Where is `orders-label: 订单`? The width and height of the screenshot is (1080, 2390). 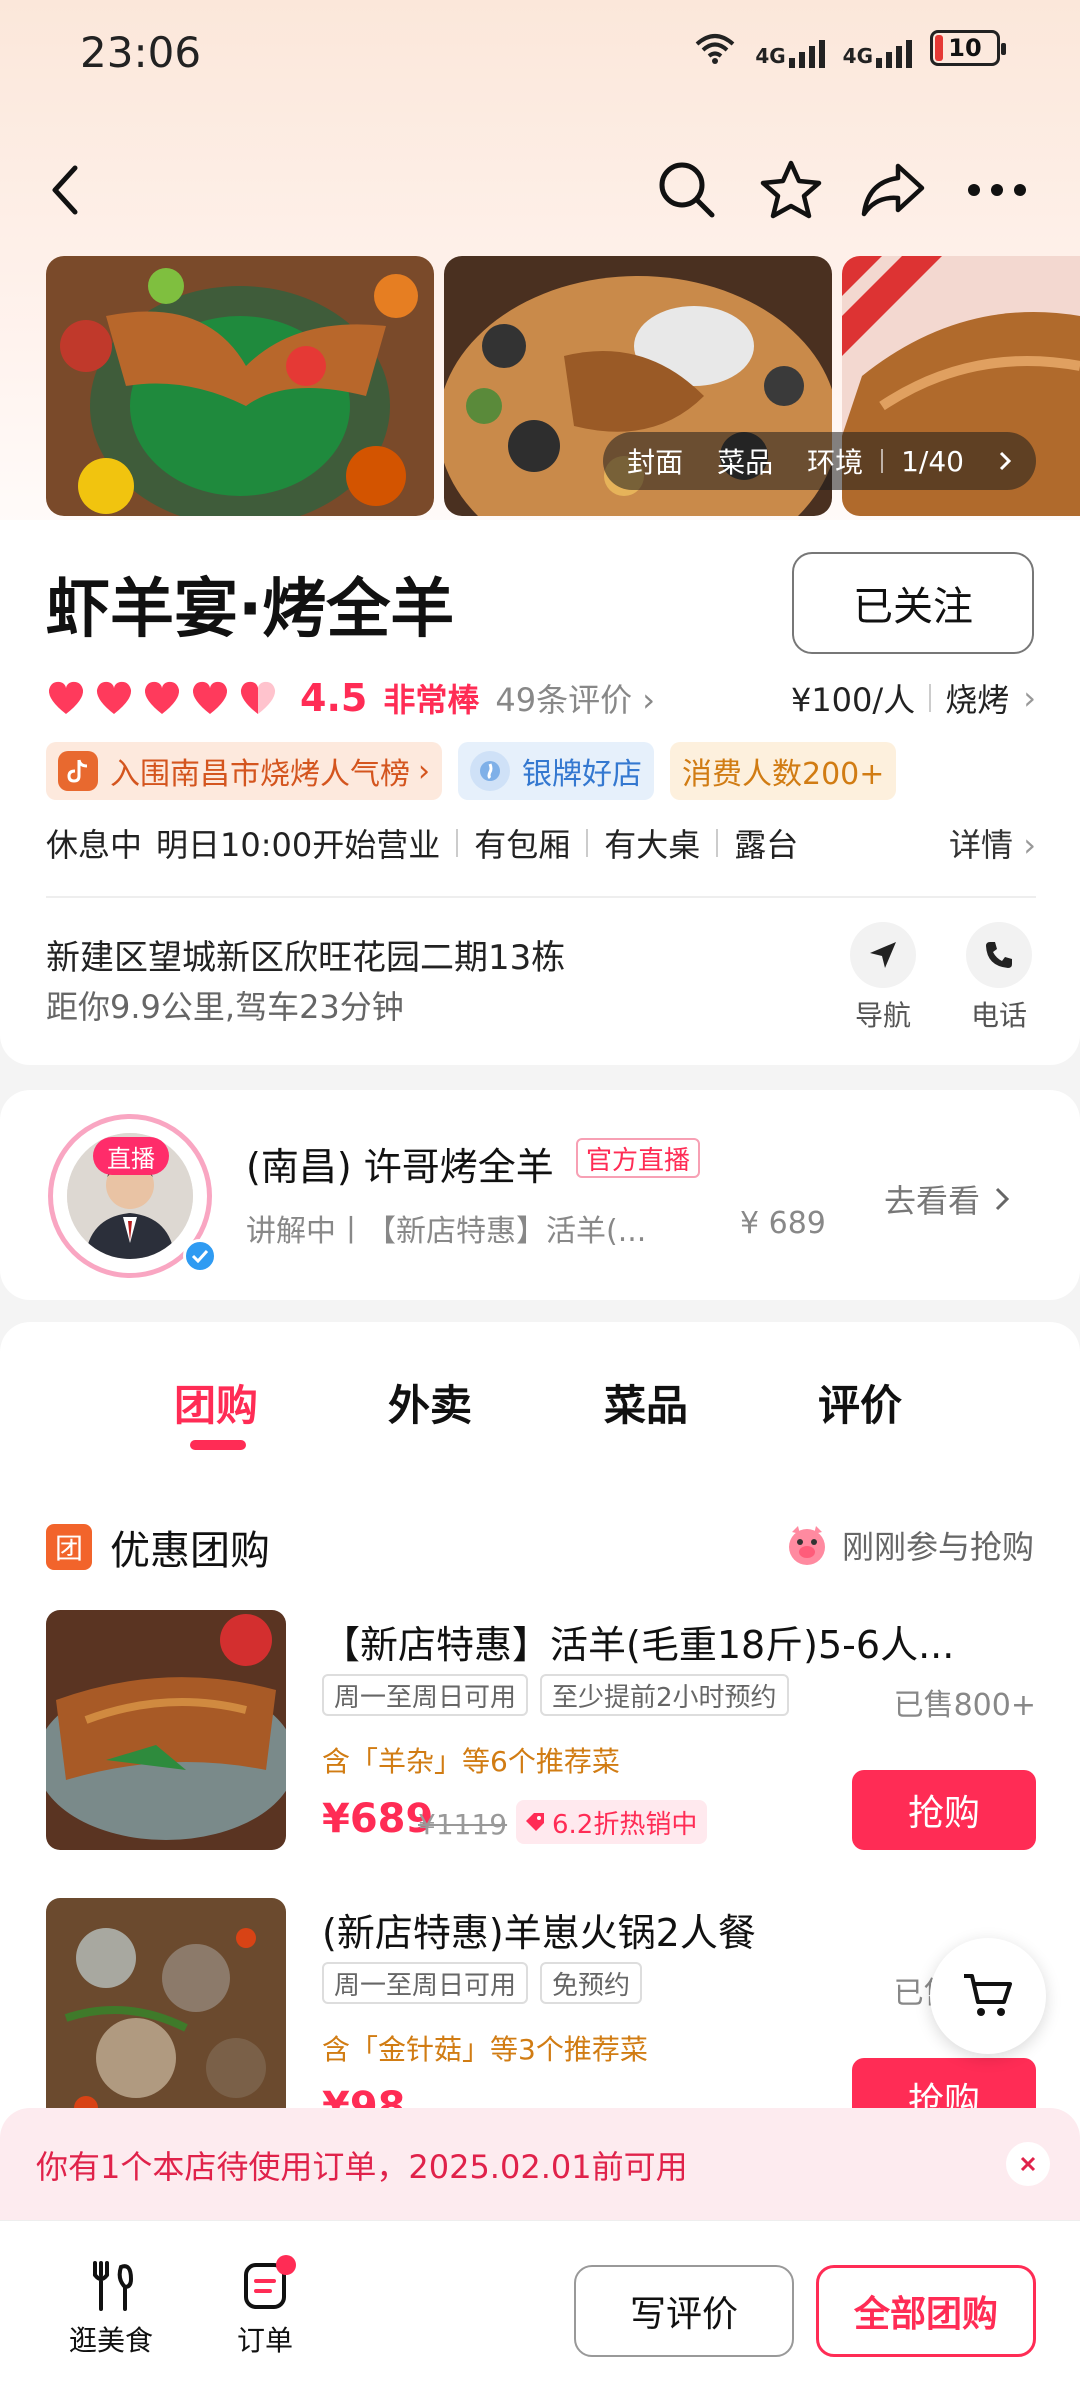
orders-label: 订单 is located at coordinates (264, 2340).